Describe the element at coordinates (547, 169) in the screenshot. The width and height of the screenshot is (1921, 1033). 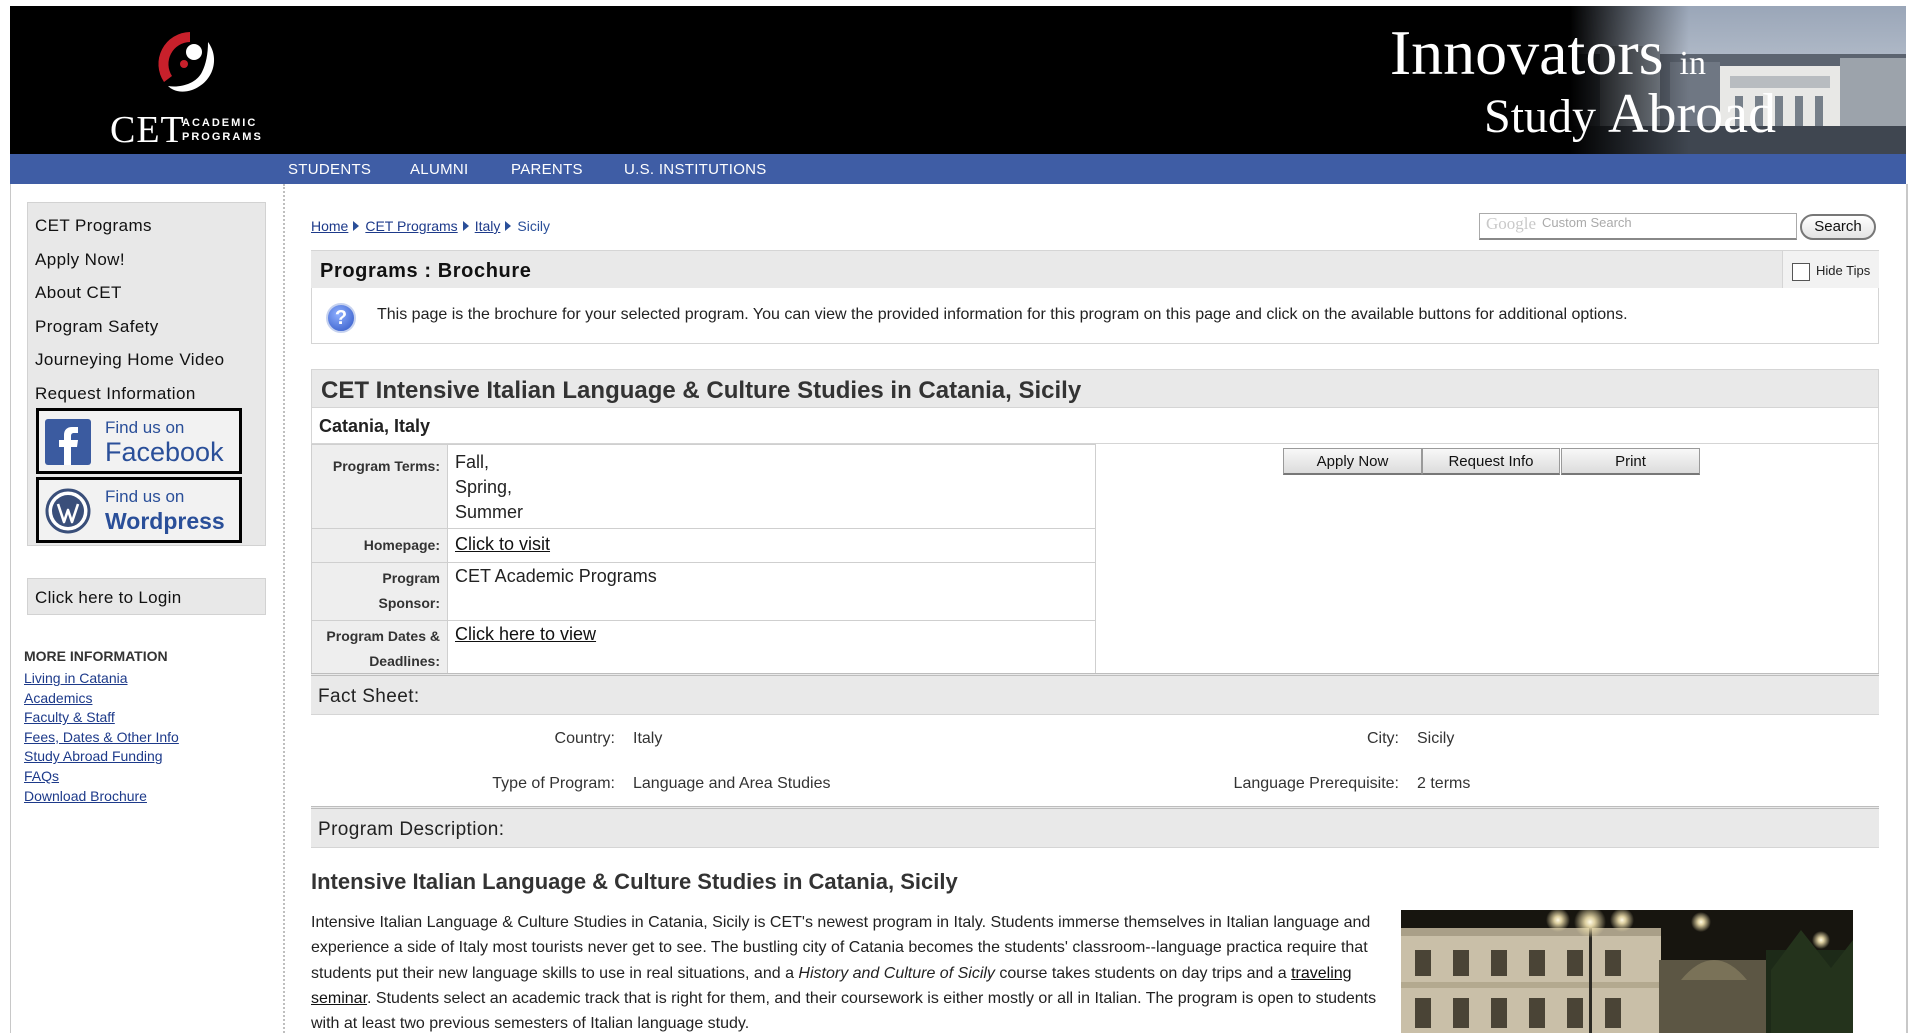
I see `nav-parents: PARENTS` at that location.